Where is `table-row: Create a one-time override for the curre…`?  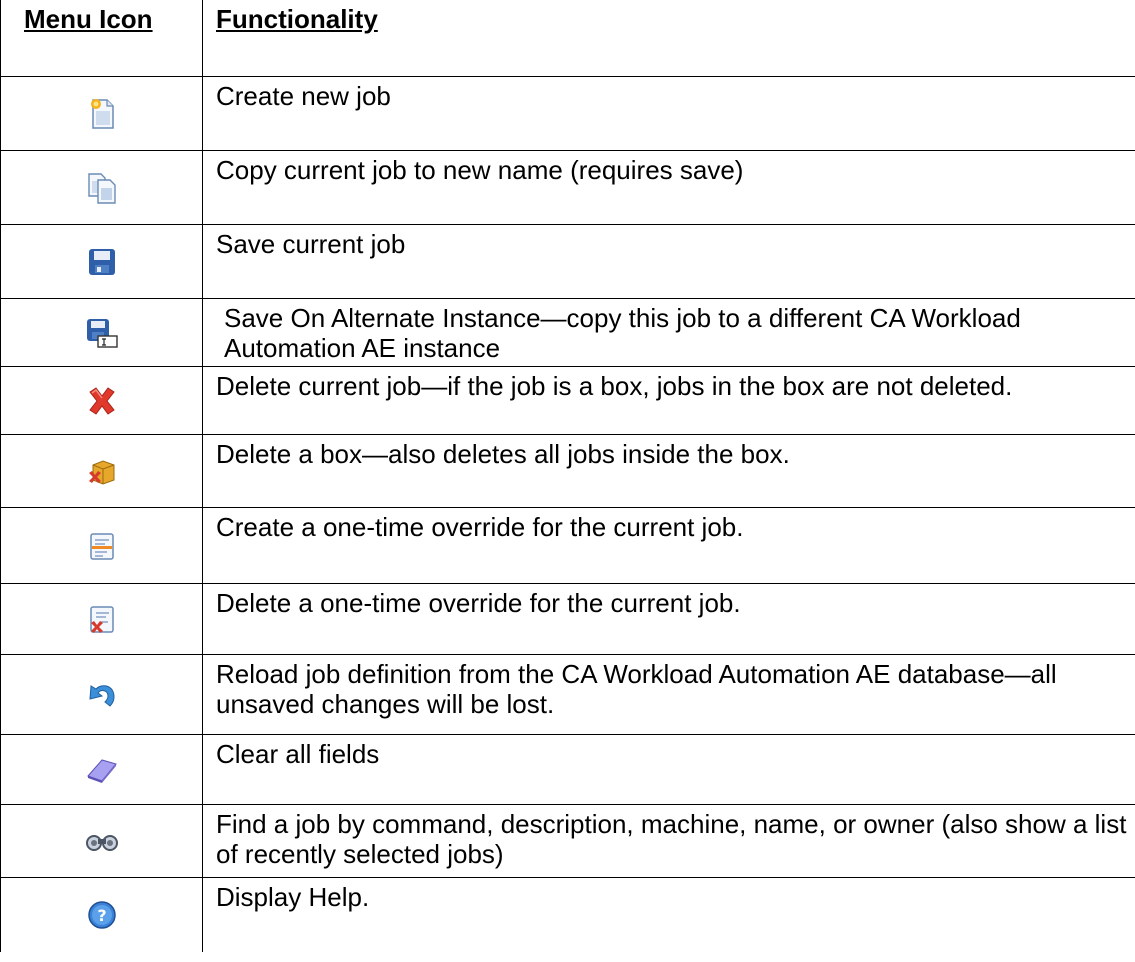
table-row: Create a one-time override for the curre… is located at coordinates (567, 546).